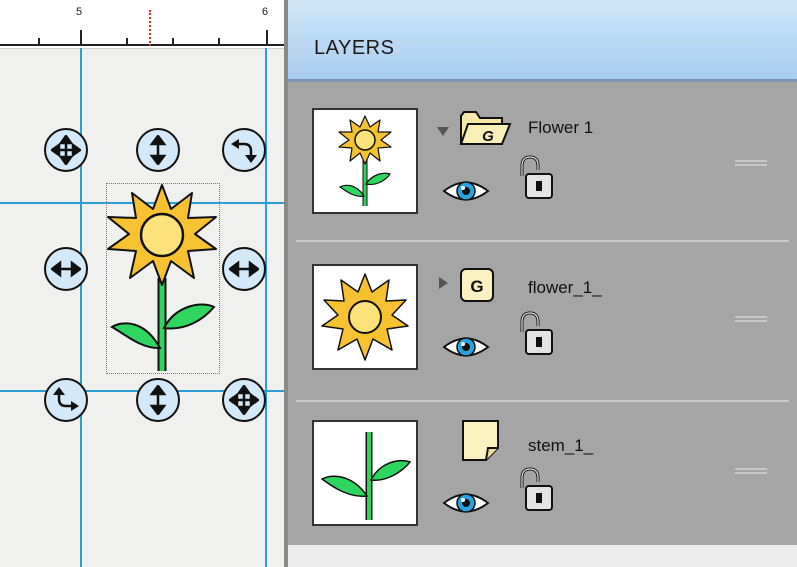  I want to click on group-icon: G, so click(478, 286).